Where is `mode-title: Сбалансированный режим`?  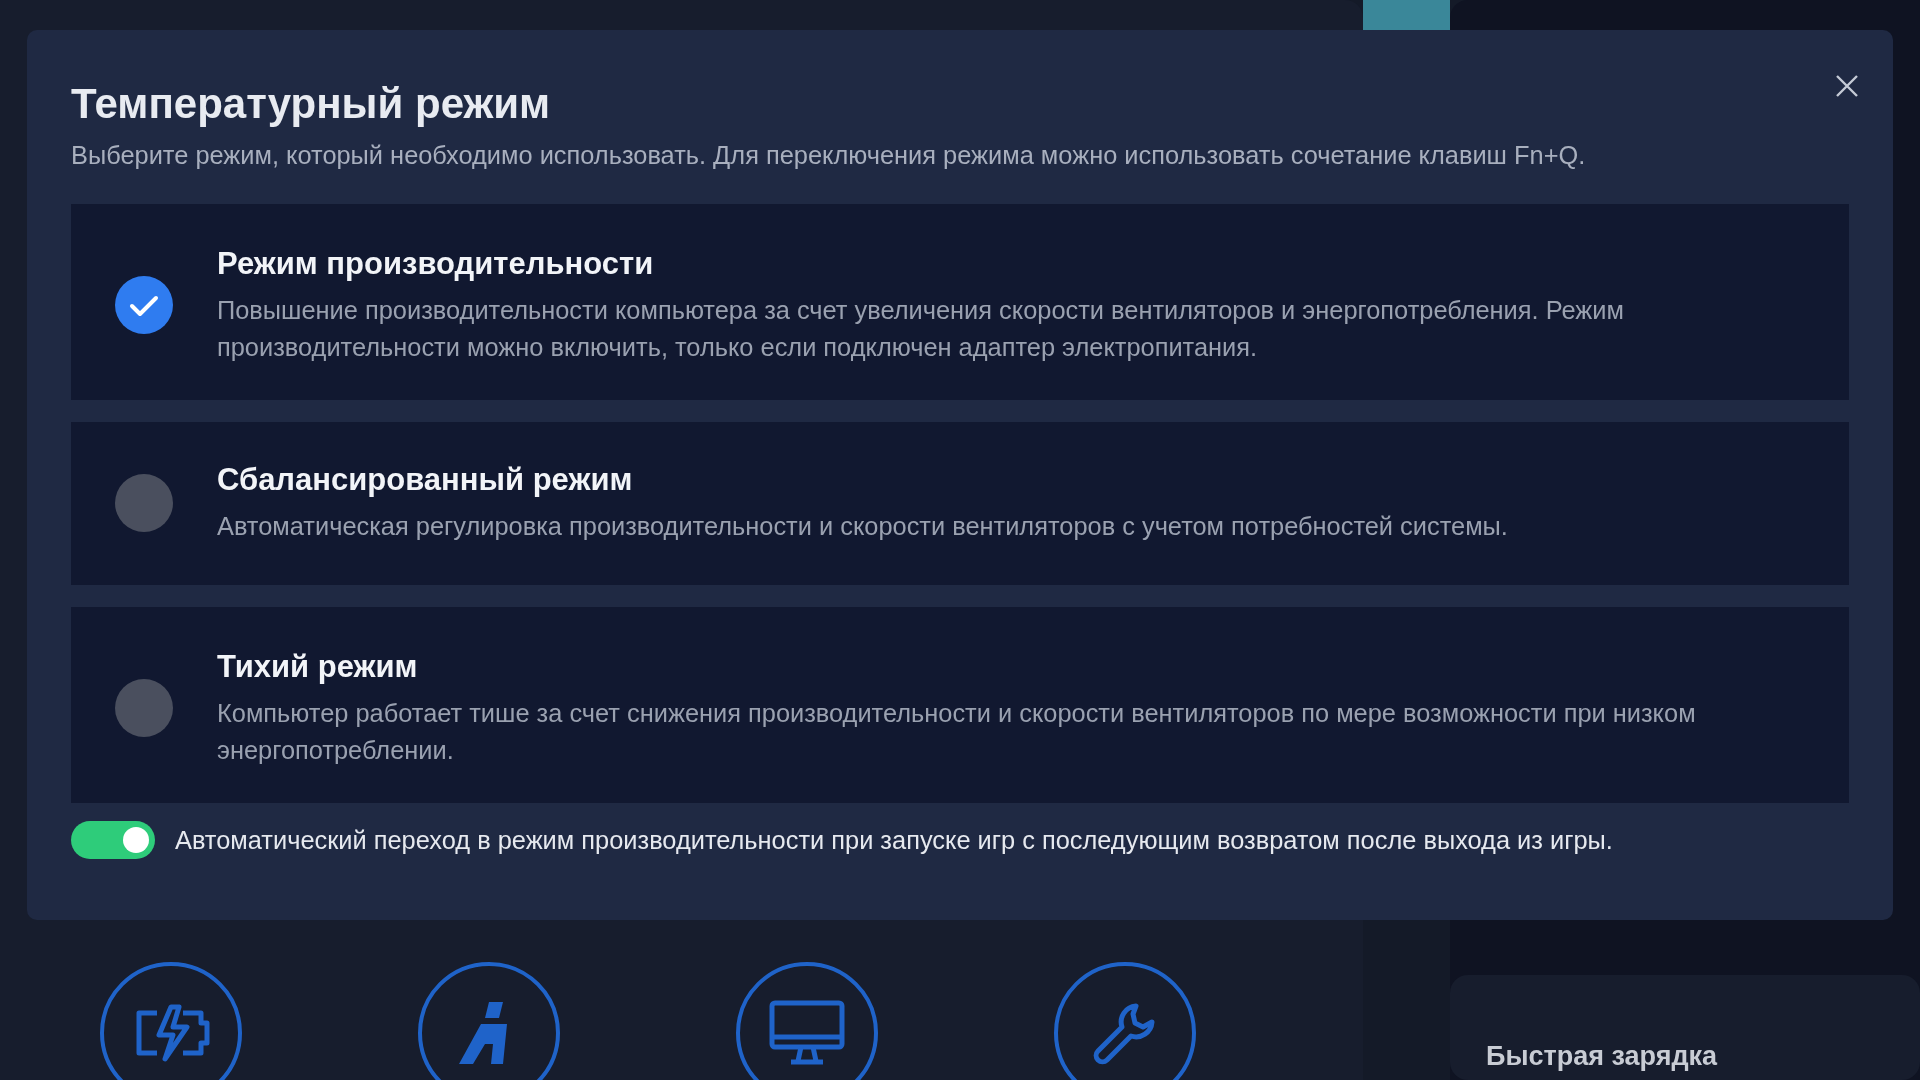
mode-title: Сбалансированный режим is located at coordinates (425, 480).